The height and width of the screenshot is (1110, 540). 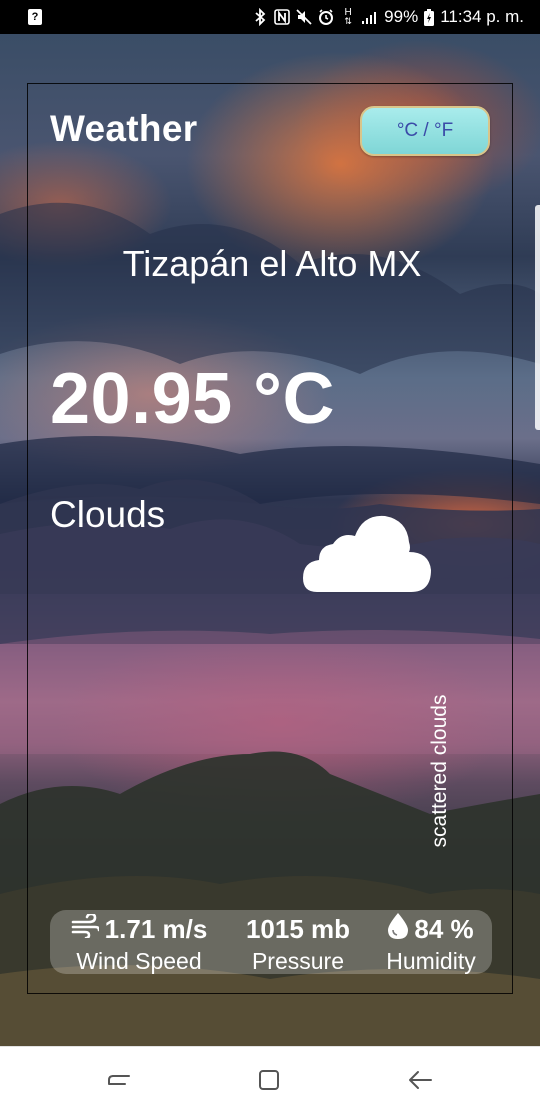 I want to click on alarm-icon, so click(x=326, y=17).